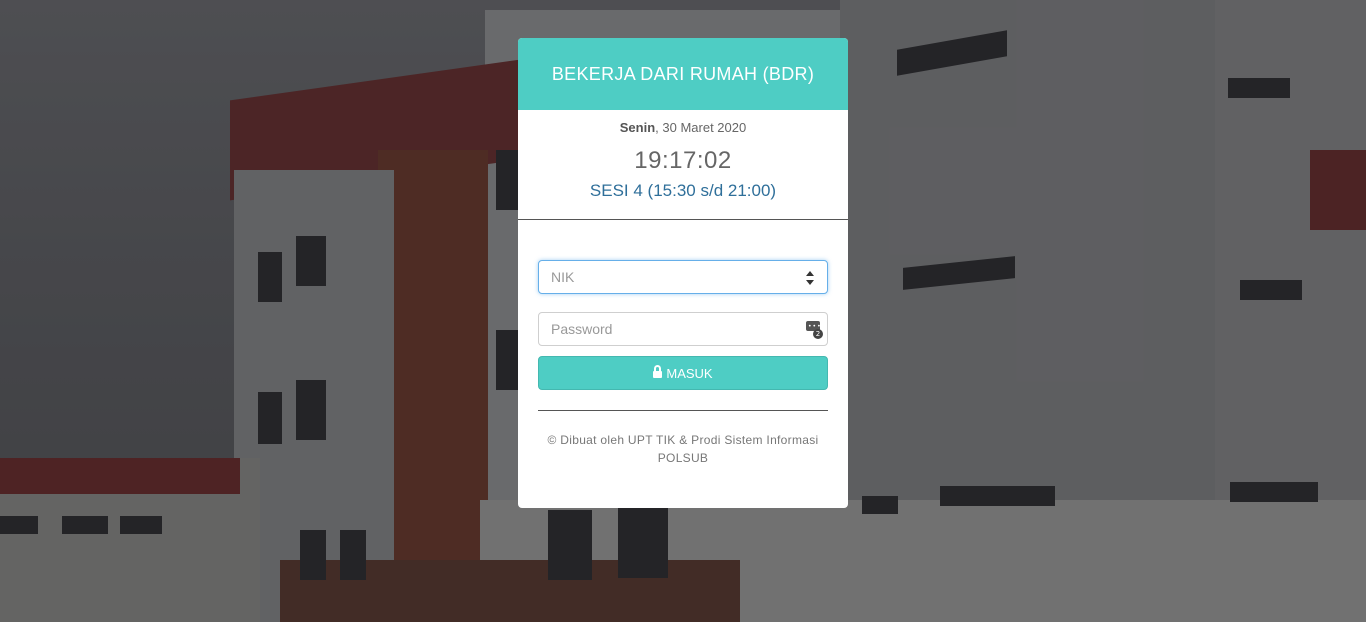  I want to click on password-input, so click(683, 329).